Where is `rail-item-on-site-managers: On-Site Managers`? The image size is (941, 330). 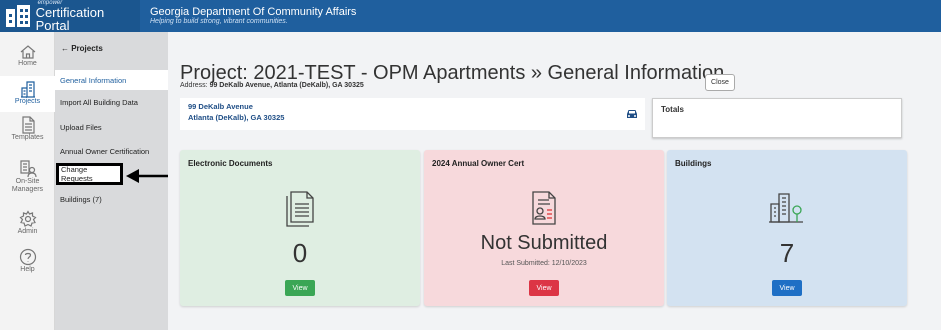 rail-item-on-site-managers: On-Site Managers is located at coordinates (27, 175).